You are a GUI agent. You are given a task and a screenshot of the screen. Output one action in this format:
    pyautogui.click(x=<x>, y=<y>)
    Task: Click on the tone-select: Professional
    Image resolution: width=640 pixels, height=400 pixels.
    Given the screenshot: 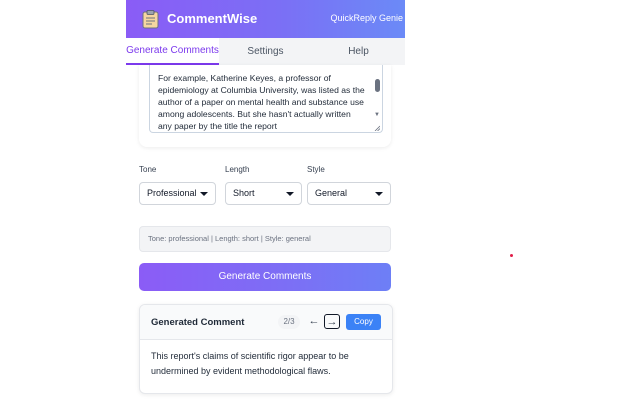 What is the action you would take?
    pyautogui.click(x=177, y=193)
    